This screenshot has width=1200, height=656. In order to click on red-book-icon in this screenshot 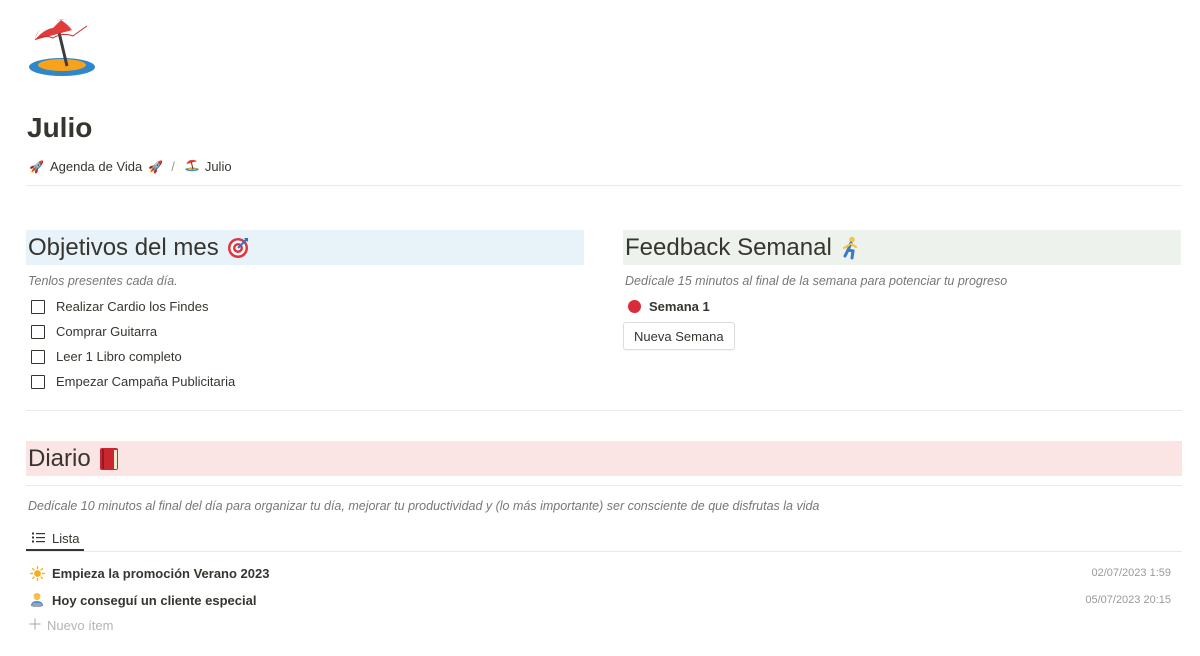, I will do `click(109, 459)`.